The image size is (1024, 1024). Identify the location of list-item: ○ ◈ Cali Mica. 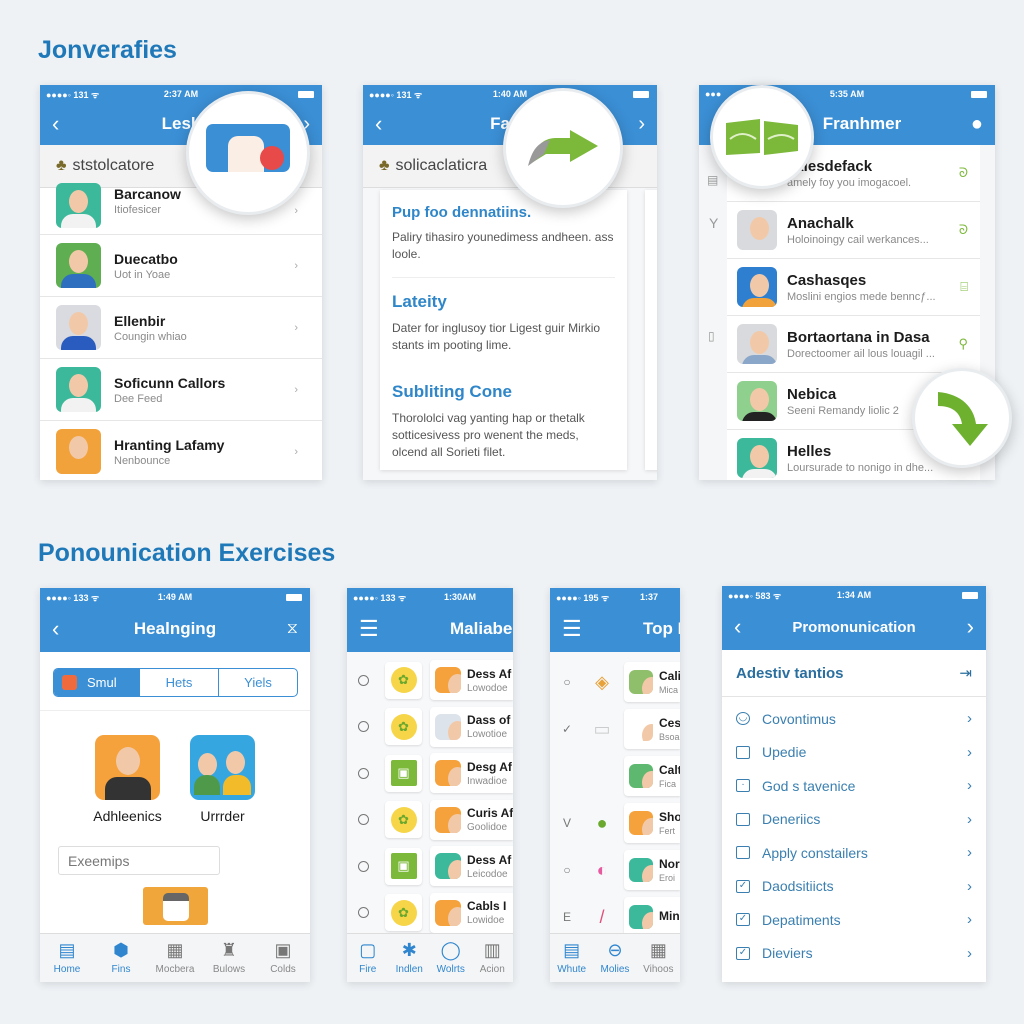
(615, 682).